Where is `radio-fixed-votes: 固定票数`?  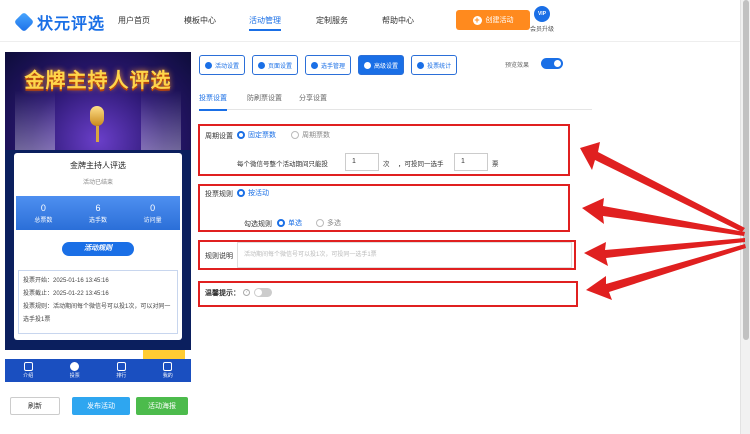 radio-fixed-votes: 固定票数 is located at coordinates (256, 135).